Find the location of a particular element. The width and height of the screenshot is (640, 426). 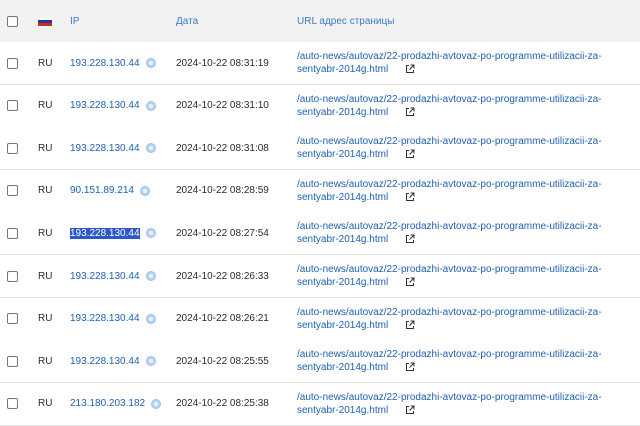

date-cell: 2024-10-22 08:26:21 is located at coordinates (233, 319).